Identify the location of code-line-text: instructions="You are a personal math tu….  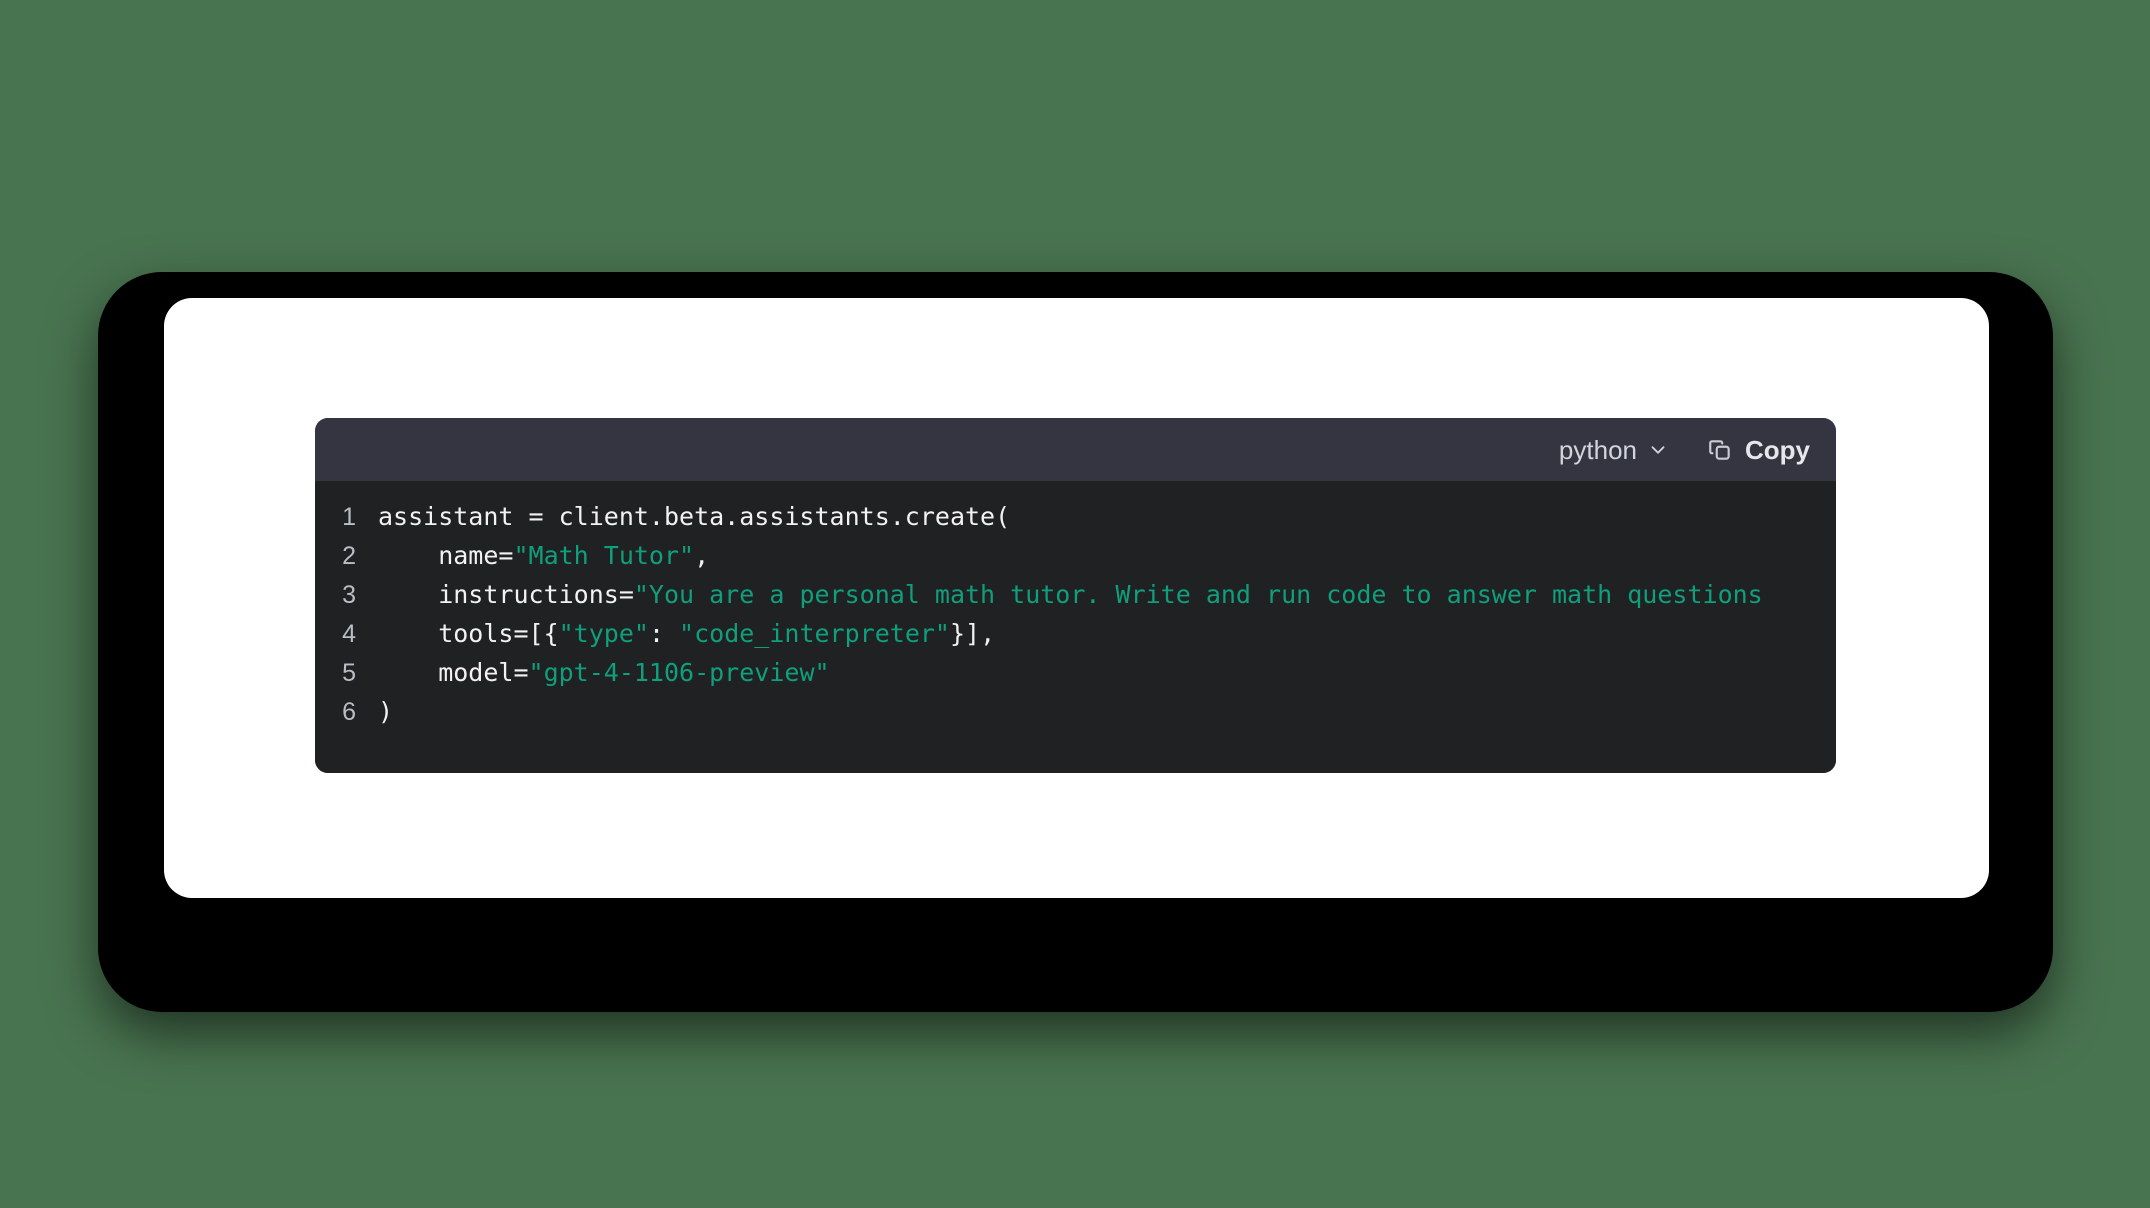
(1107, 594).